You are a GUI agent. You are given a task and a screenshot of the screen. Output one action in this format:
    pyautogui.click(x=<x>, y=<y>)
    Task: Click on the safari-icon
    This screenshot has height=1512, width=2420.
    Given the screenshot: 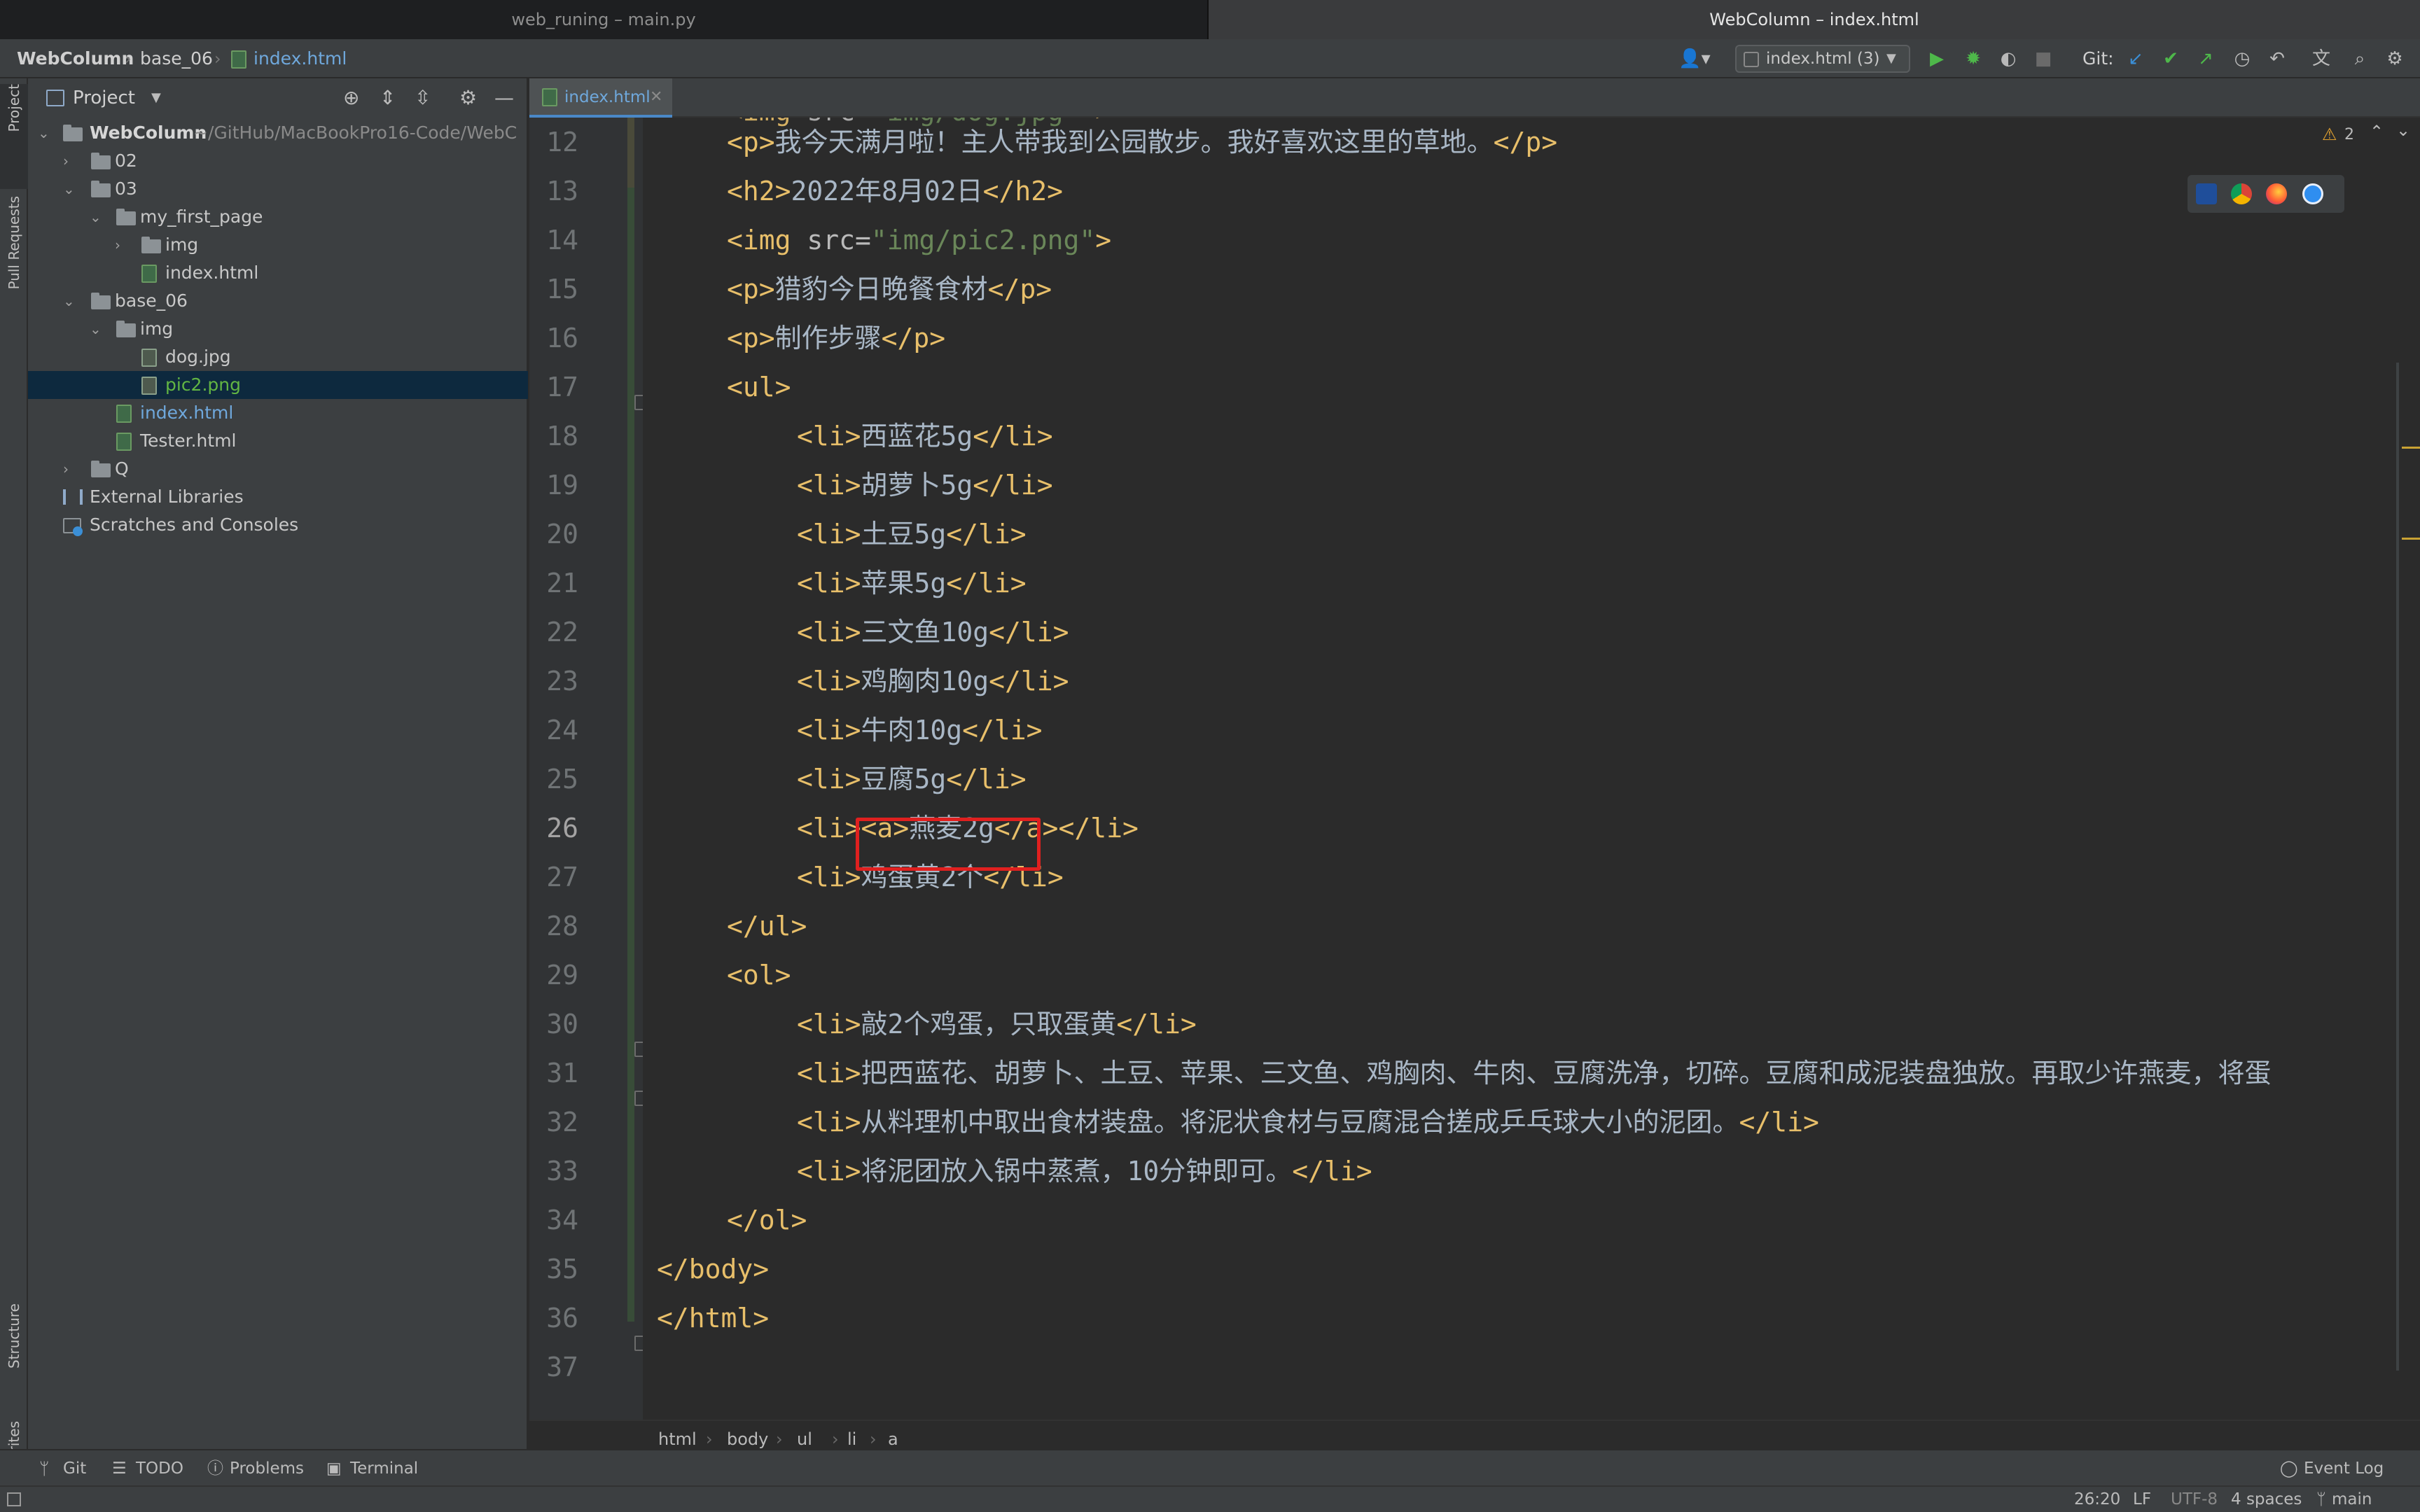 What is the action you would take?
    pyautogui.click(x=2312, y=193)
    